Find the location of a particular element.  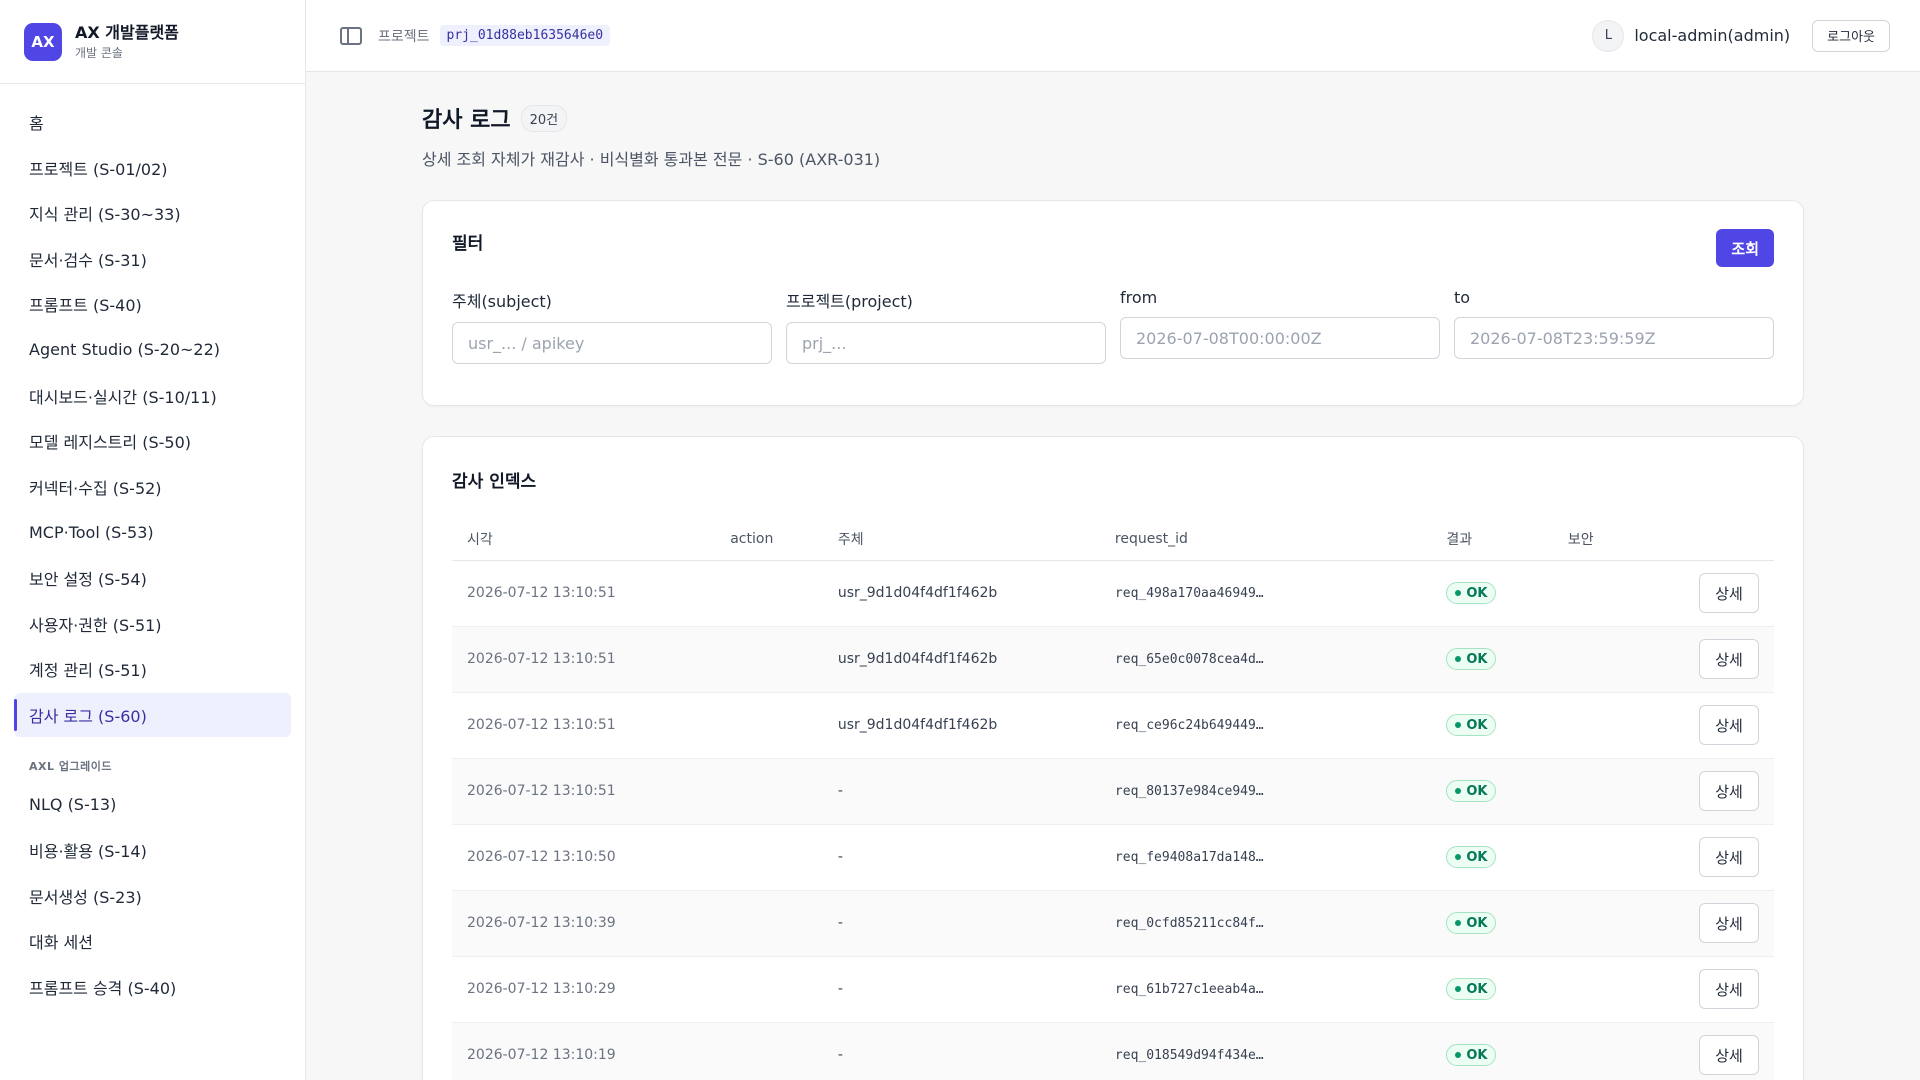

brand-subtitle: 개발 콘솔 is located at coordinates (99, 52).